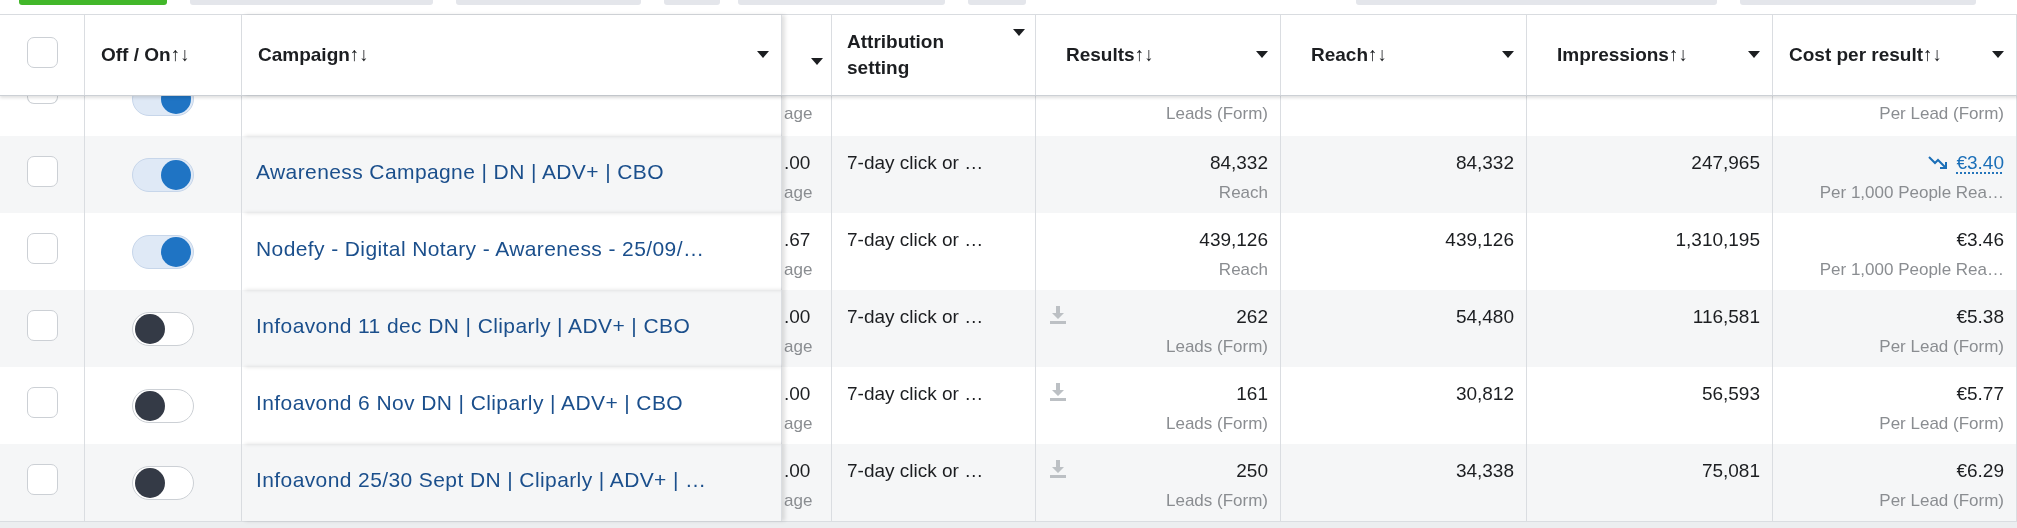 The image size is (2017, 528). What do you see at coordinates (1730, 394) in the screenshot?
I see `impressions-value: 56,593` at bounding box center [1730, 394].